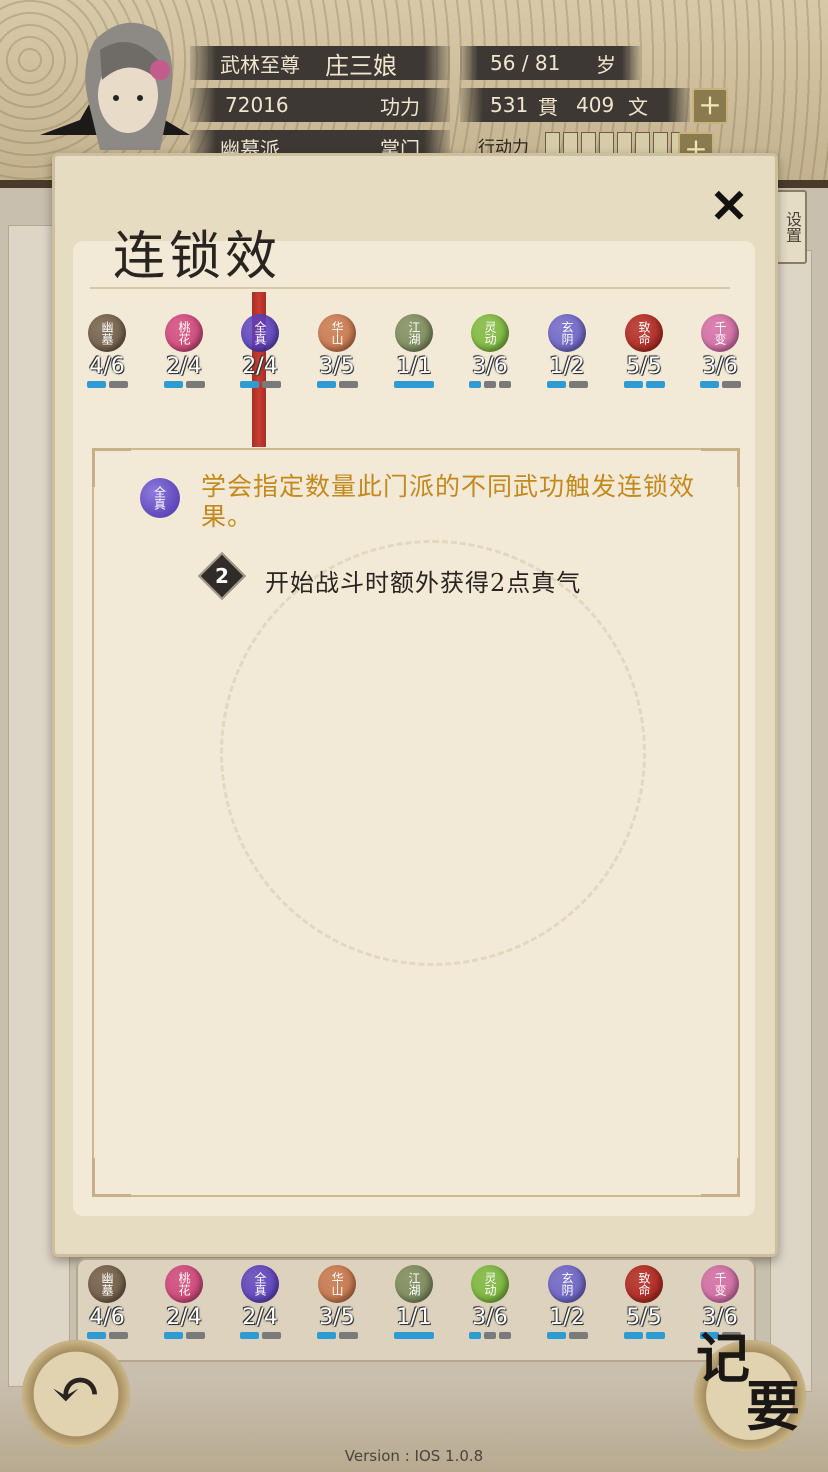  What do you see at coordinates (414, 1456) in the screenshot?
I see `version-text: Version : IOS 1.0.8` at bounding box center [414, 1456].